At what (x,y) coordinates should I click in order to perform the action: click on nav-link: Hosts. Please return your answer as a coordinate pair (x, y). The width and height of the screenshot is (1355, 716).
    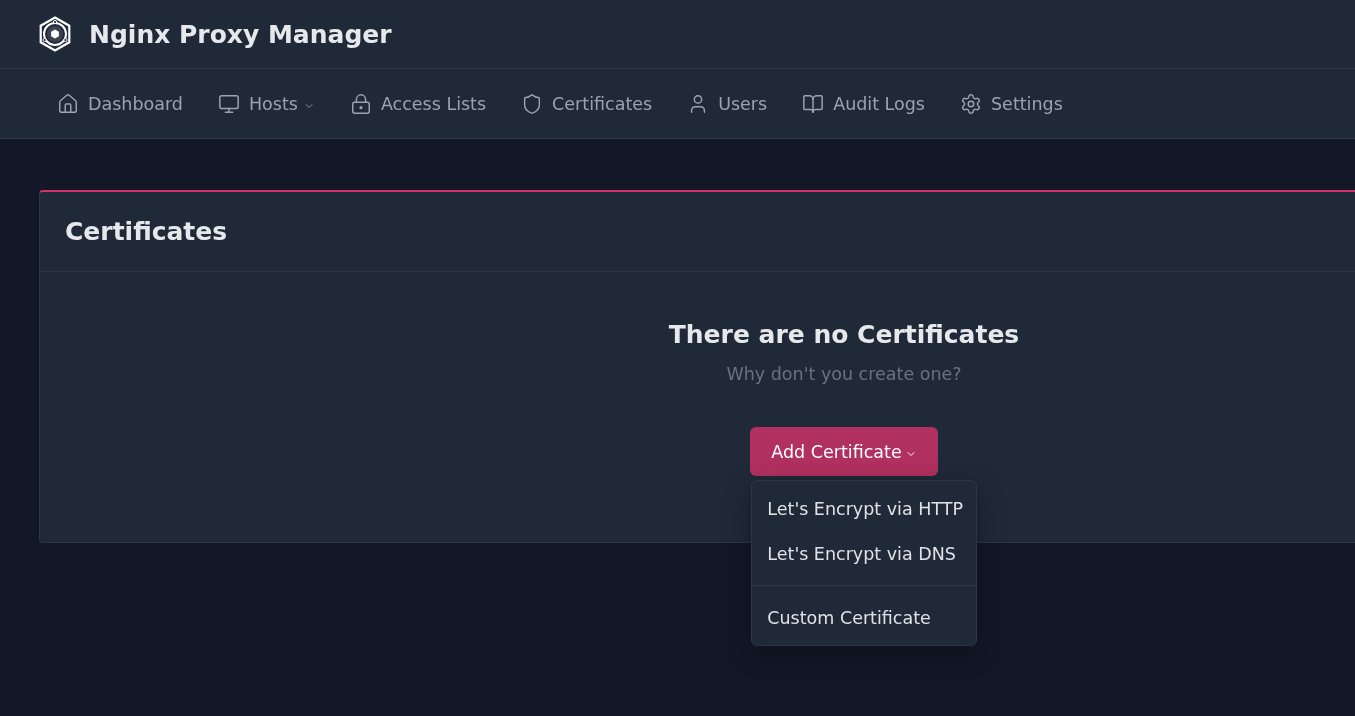
    Looking at the image, I should click on (266, 103).